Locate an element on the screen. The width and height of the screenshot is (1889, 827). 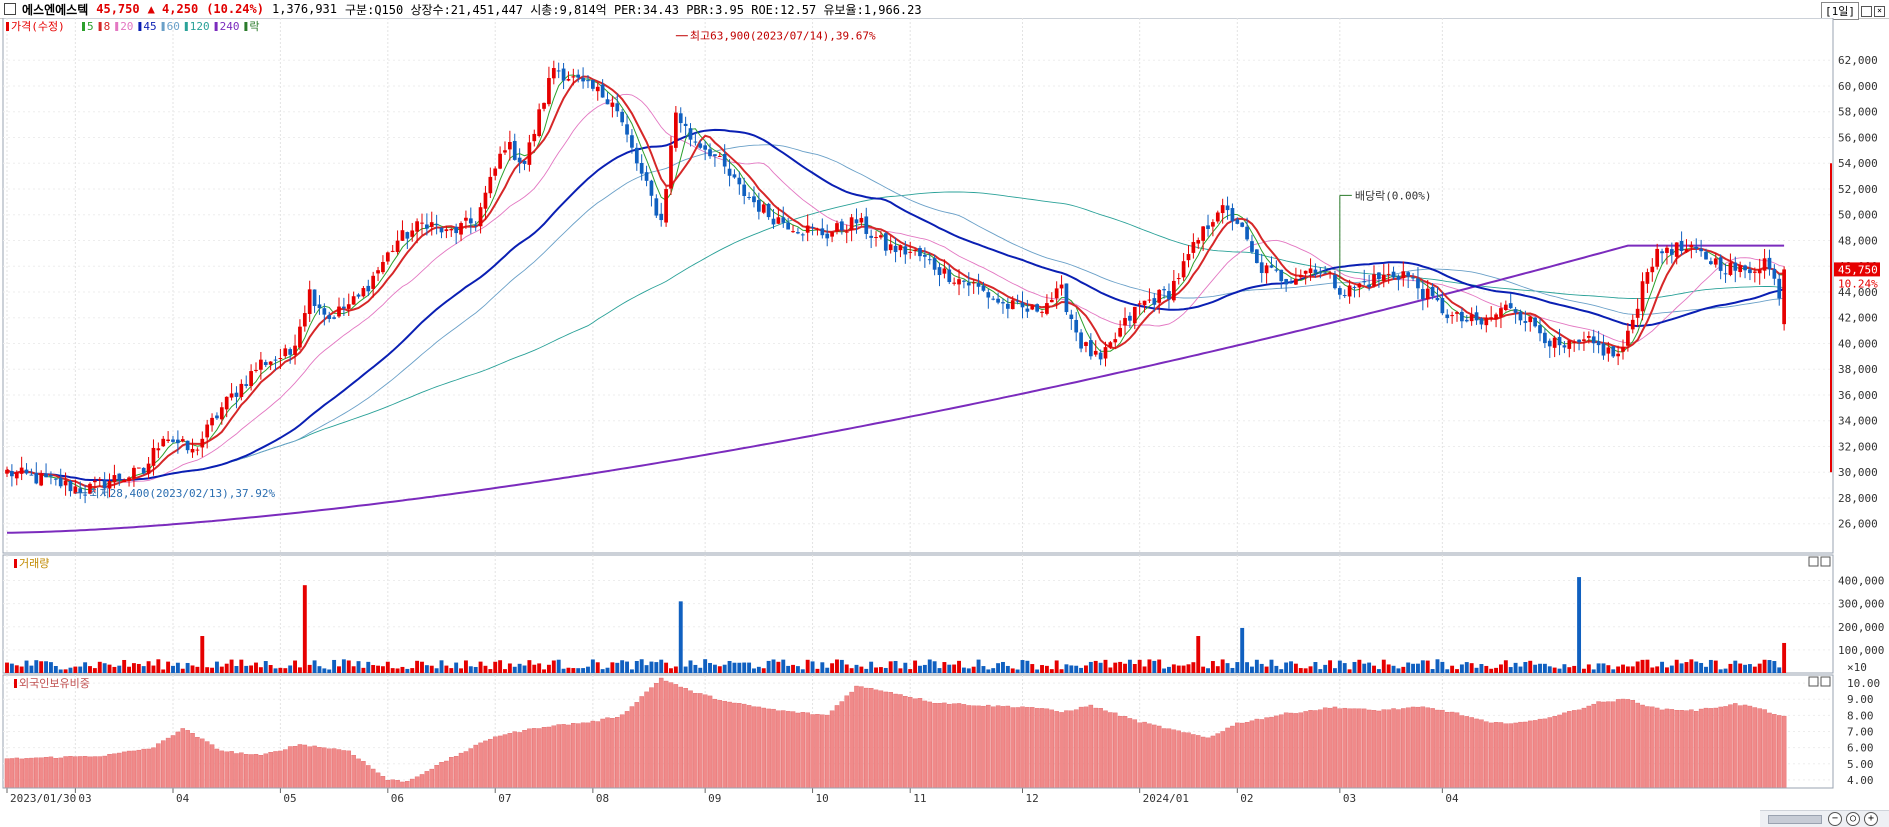
volume-title-swatch is located at coordinates (15, 563).